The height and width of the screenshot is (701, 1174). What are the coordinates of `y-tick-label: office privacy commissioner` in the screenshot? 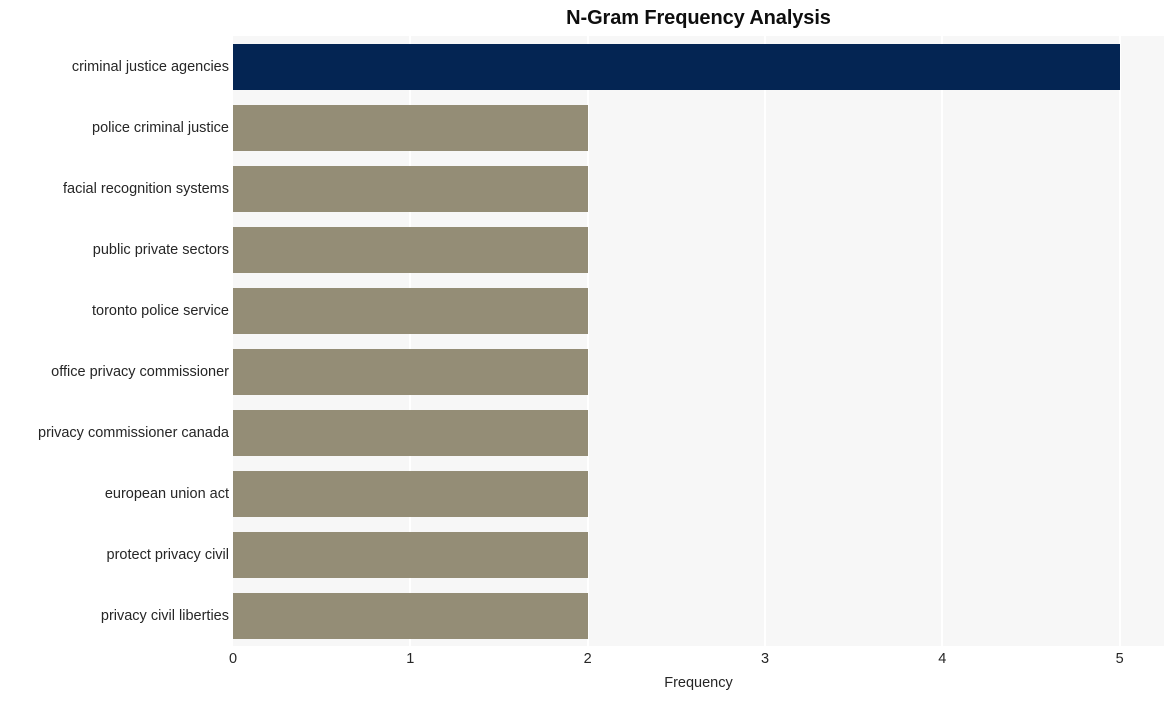 It's located at (140, 371).